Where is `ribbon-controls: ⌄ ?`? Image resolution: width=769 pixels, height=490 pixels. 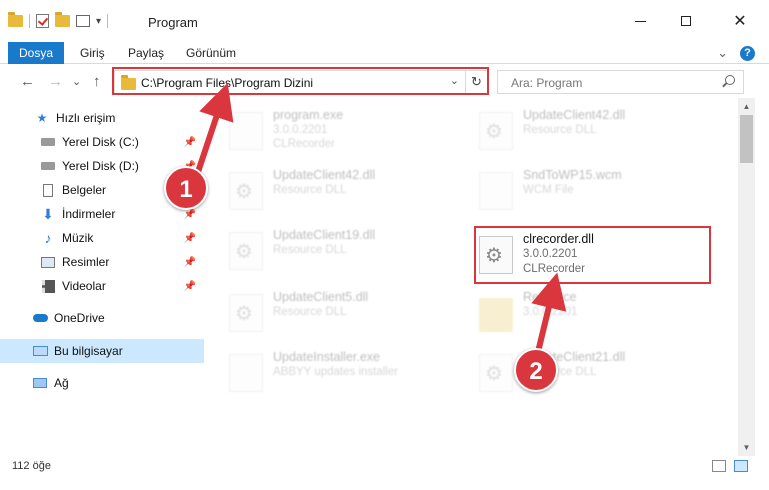
ribbon-controls: ⌄ ? is located at coordinates (736, 53).